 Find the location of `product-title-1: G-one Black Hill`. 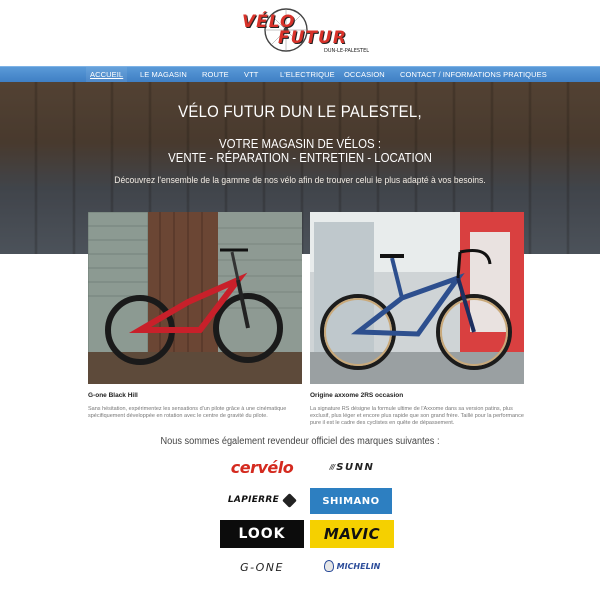

product-title-1: G-one Black Hill is located at coordinates (113, 395).